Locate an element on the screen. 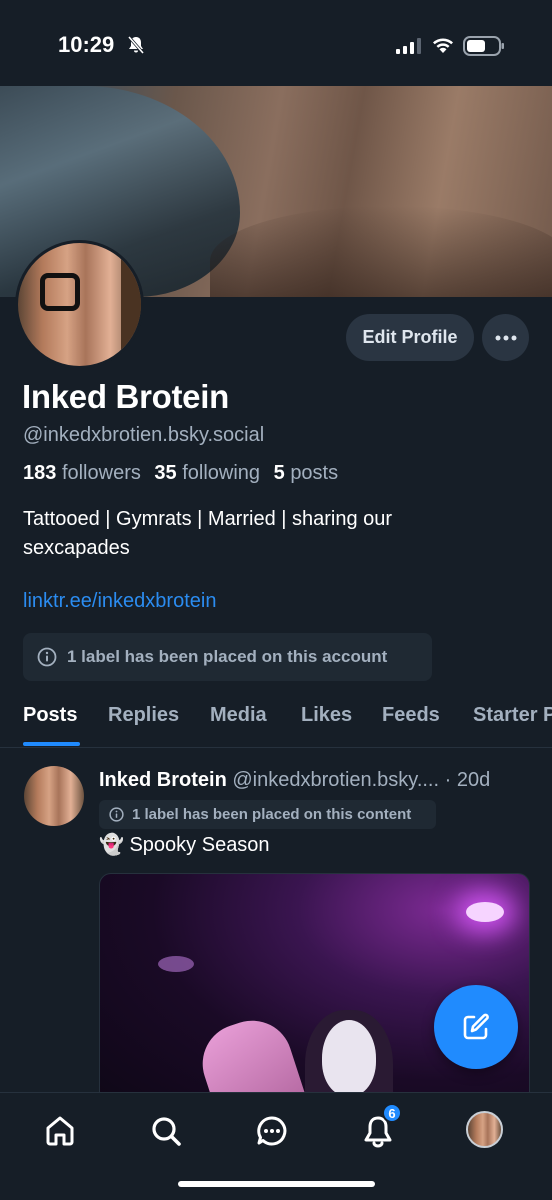  profile-stats: 183 followers 35 following 5 posts is located at coordinates (180, 473).